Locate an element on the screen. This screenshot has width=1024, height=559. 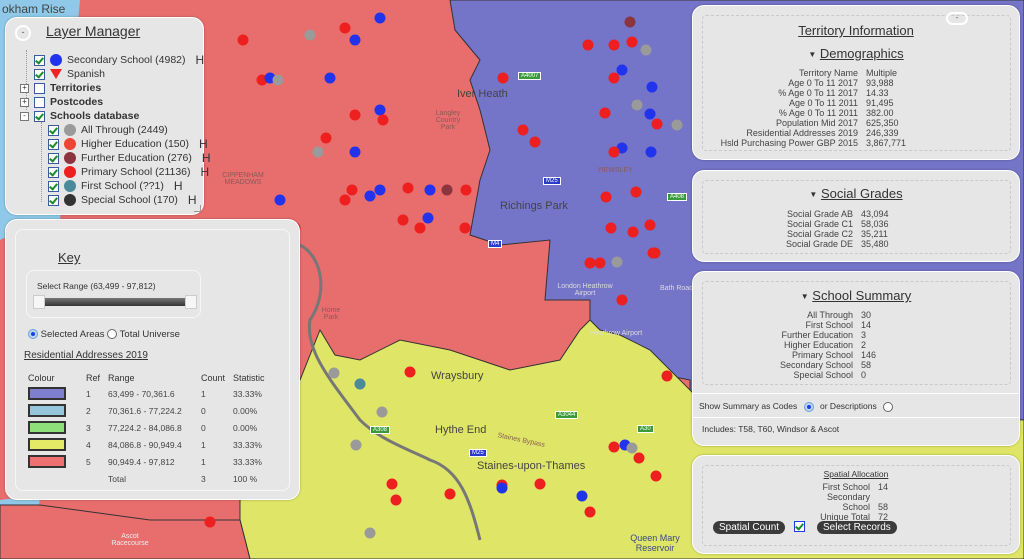
layer-secondary-school-checkbox is located at coordinates (39, 60).